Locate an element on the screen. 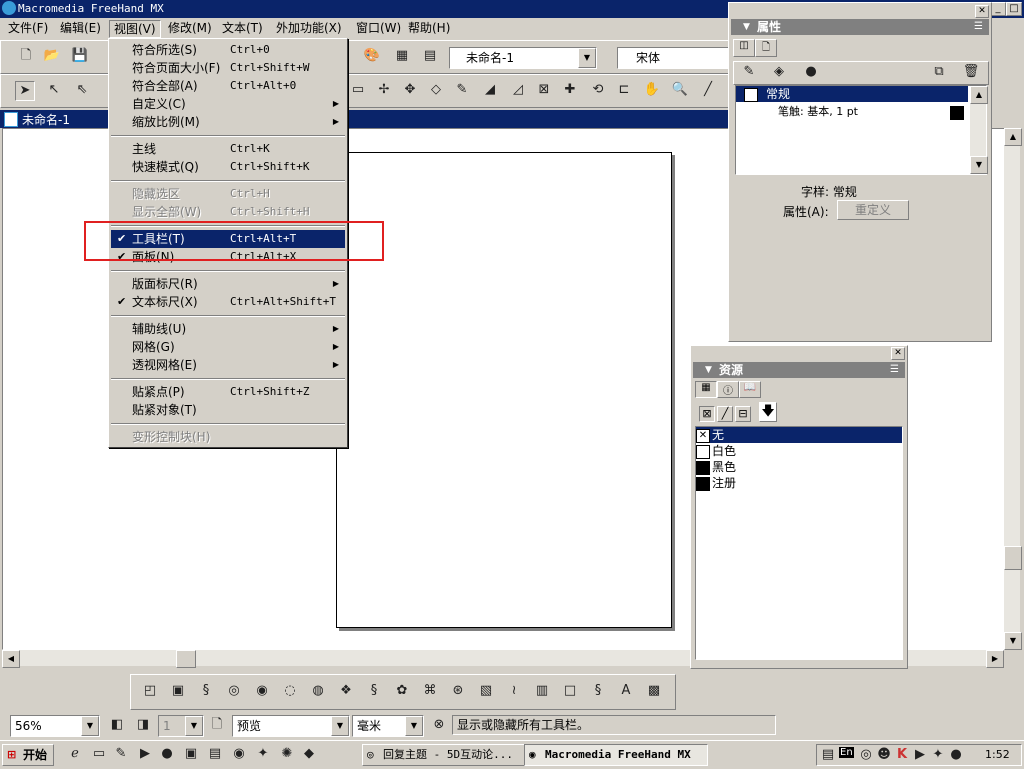 The height and width of the screenshot is (769, 1024). skew-tool-icon: ◿ is located at coordinates (518, 90).